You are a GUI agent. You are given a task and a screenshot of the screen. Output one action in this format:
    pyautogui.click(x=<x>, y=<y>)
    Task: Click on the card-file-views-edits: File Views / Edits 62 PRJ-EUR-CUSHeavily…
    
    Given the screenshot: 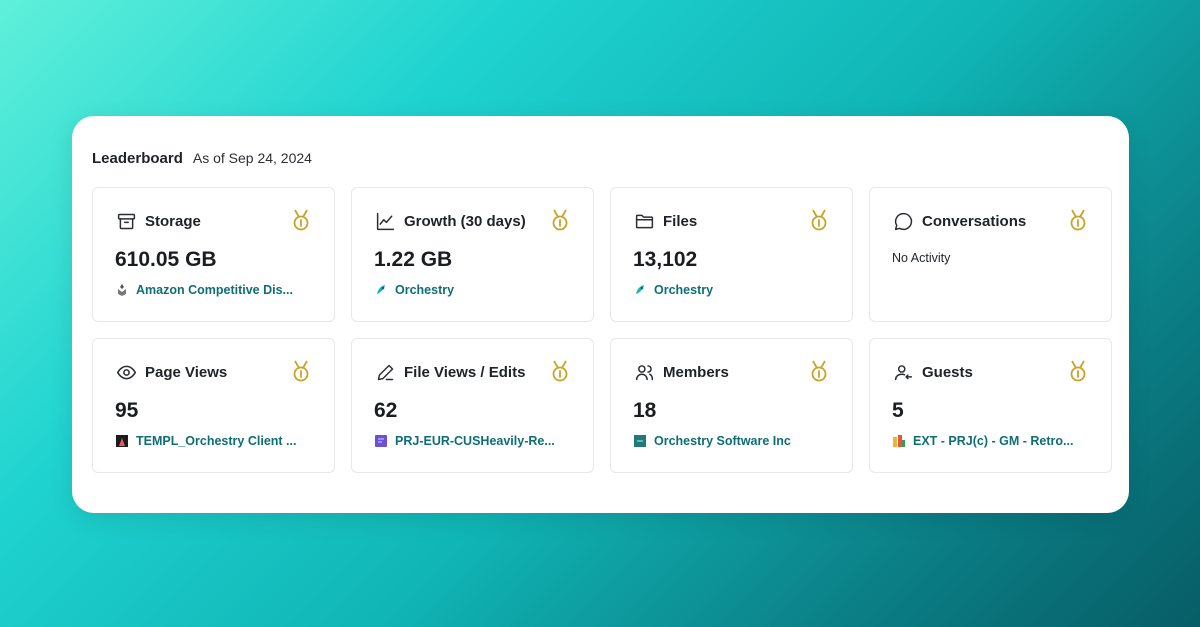 What is the action you would take?
    pyautogui.click(x=472, y=405)
    